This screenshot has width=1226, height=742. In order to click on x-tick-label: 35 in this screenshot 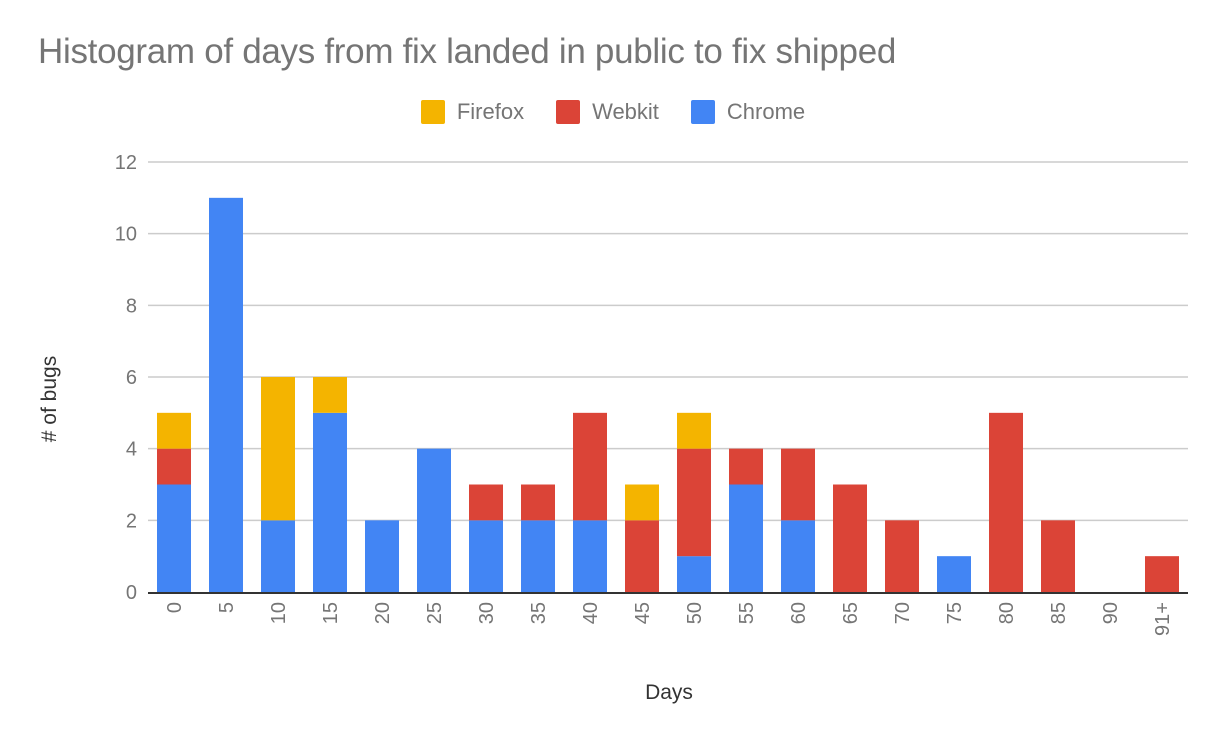, I will do `click(539, 613)`.